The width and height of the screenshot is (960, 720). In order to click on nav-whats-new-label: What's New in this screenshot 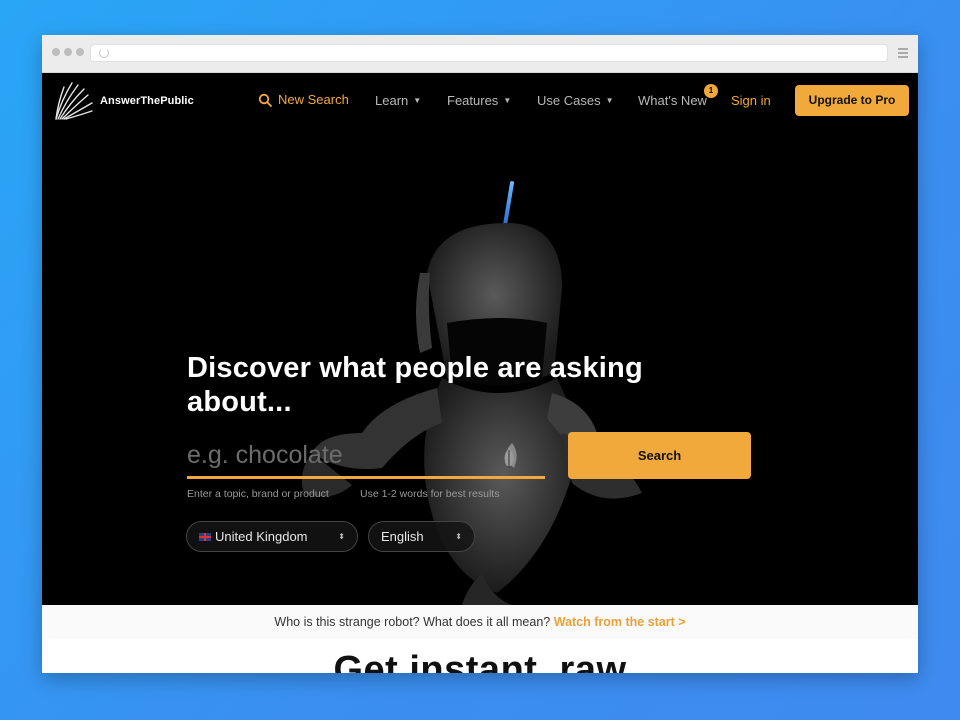, I will do `click(672, 100)`.